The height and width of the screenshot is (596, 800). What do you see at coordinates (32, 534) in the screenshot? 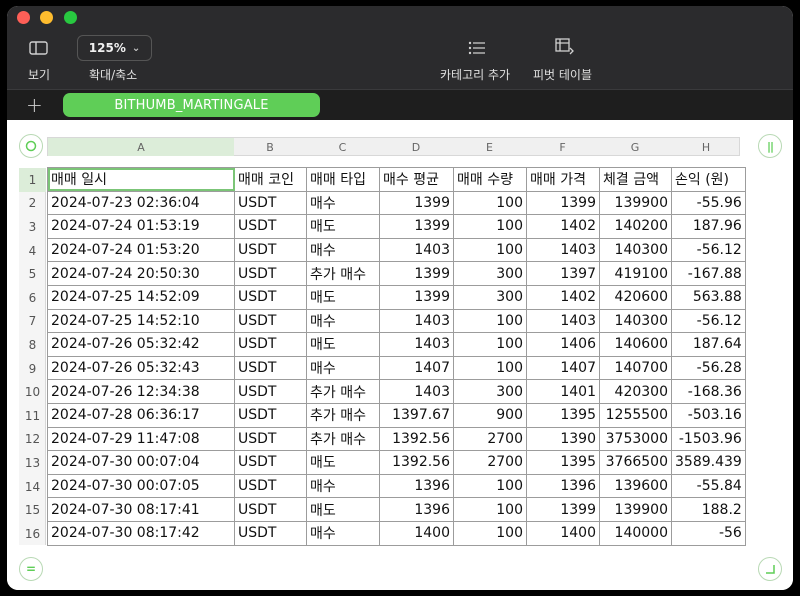
I see `row-header-16: 16` at bounding box center [32, 534].